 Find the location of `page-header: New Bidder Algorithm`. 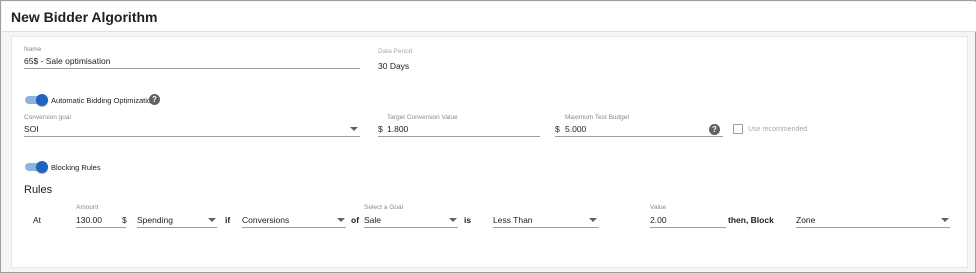

page-header: New Bidder Algorithm is located at coordinates (489, 17).